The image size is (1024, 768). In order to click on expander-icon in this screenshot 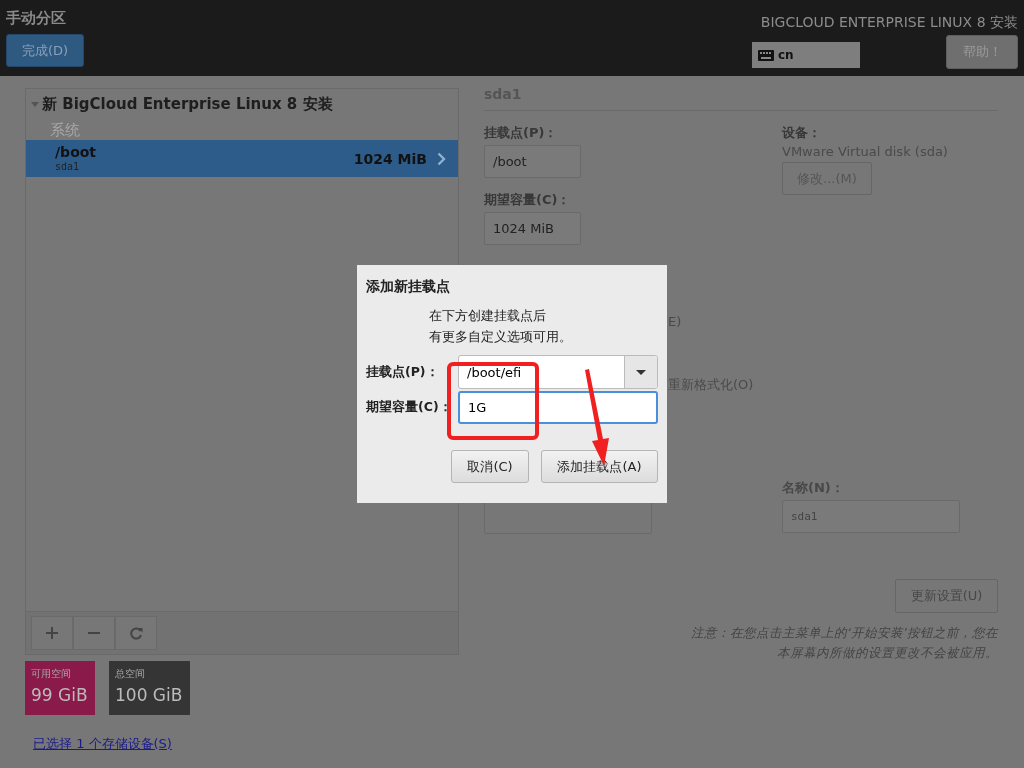, I will do `click(35, 104)`.